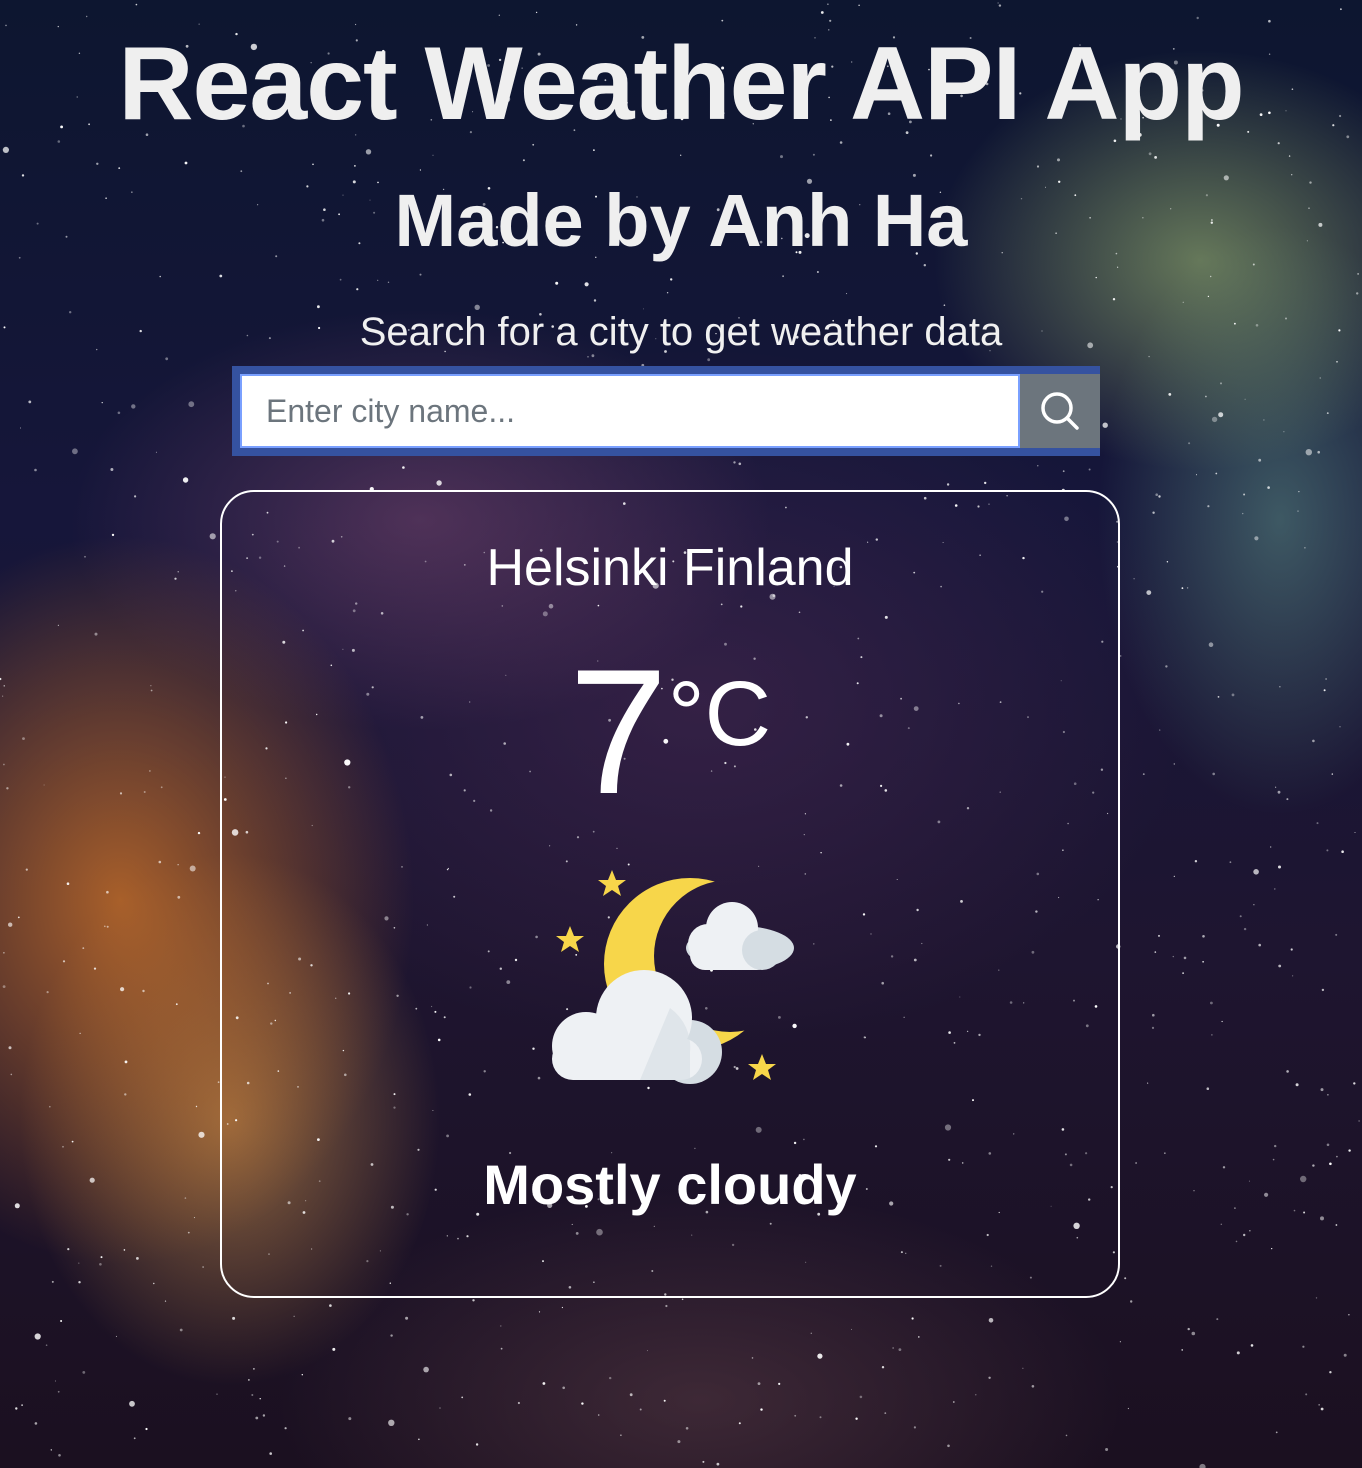 The width and height of the screenshot is (1362, 1468). I want to click on search-icon, so click(1060, 411).